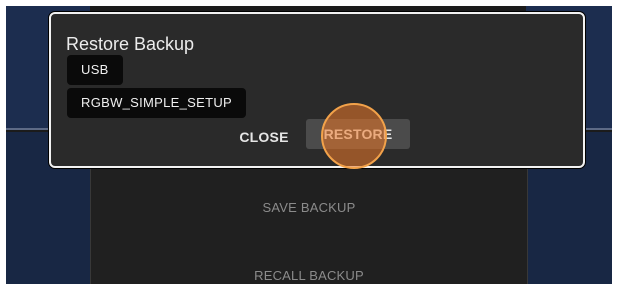  What do you see at coordinates (309, 275) in the screenshot?
I see `recall-backup-item: RECALL BACKUP` at bounding box center [309, 275].